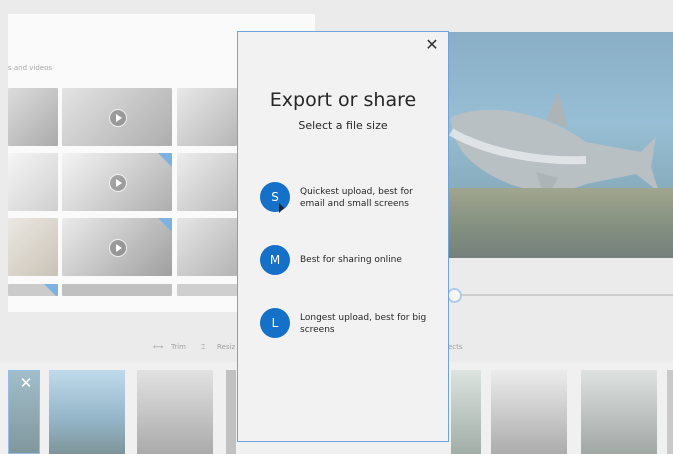 Image resolution: width=673 pixels, height=454 pixels. Describe the element at coordinates (275, 197) in the screenshot. I see `size-badge-small: S` at that location.